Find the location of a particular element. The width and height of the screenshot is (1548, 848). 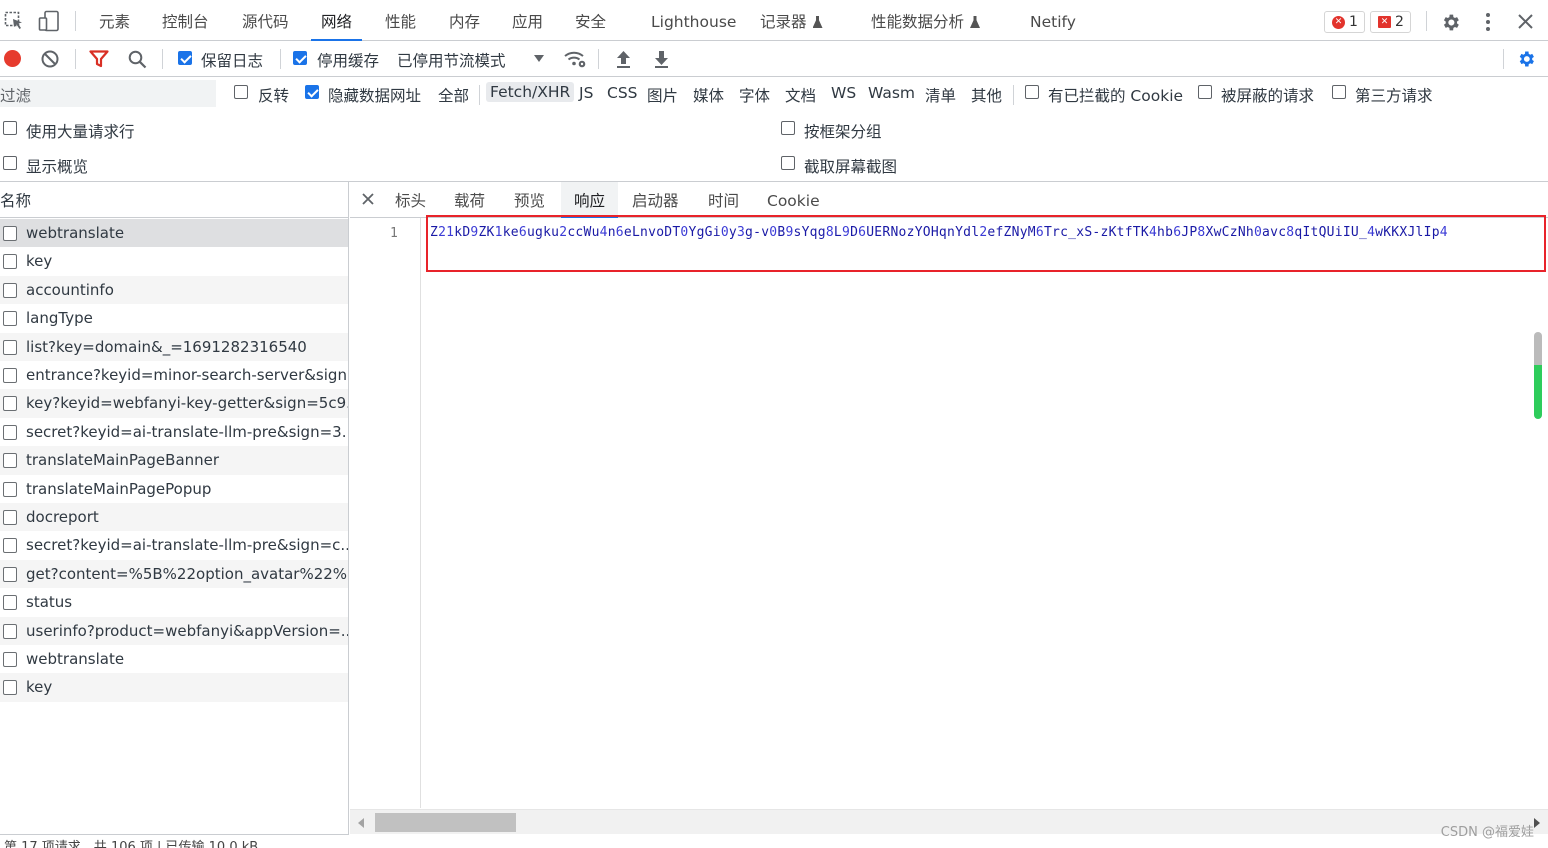

show-overview-checkbox is located at coordinates (10, 163).